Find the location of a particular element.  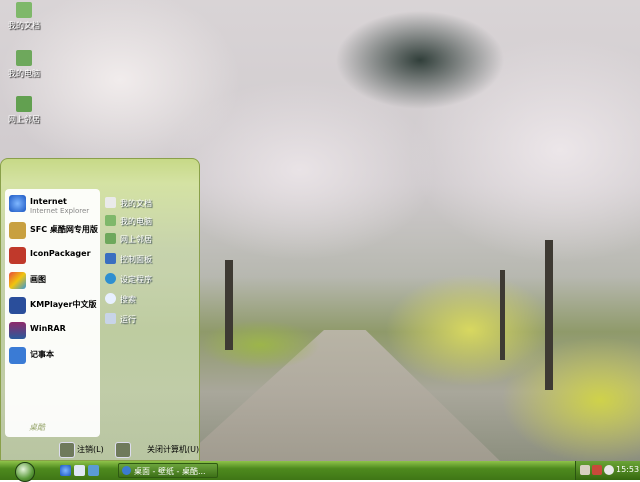

places-item-search: 搜索 is located at coordinates (151, 300).